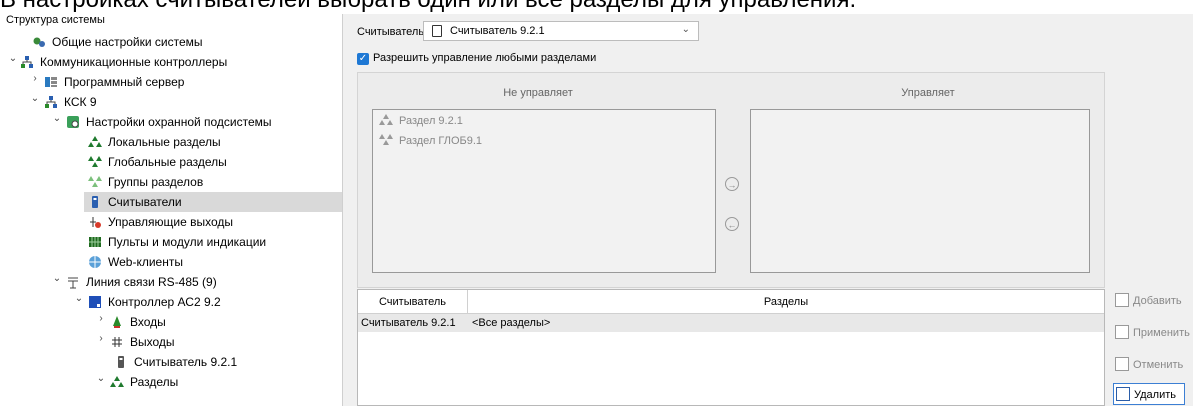  I want to click on tree-item-outputs: Выходы, so click(142, 342).